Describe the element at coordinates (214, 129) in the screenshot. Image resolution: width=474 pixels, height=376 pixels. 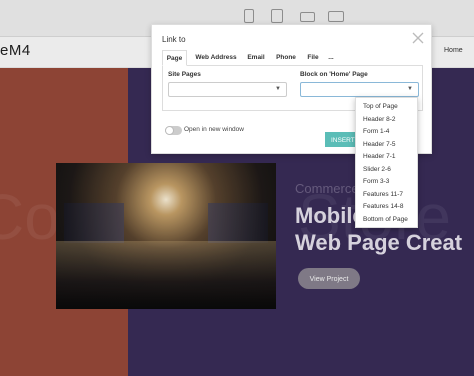
I see `open-new-window-label: Open in new window` at that location.